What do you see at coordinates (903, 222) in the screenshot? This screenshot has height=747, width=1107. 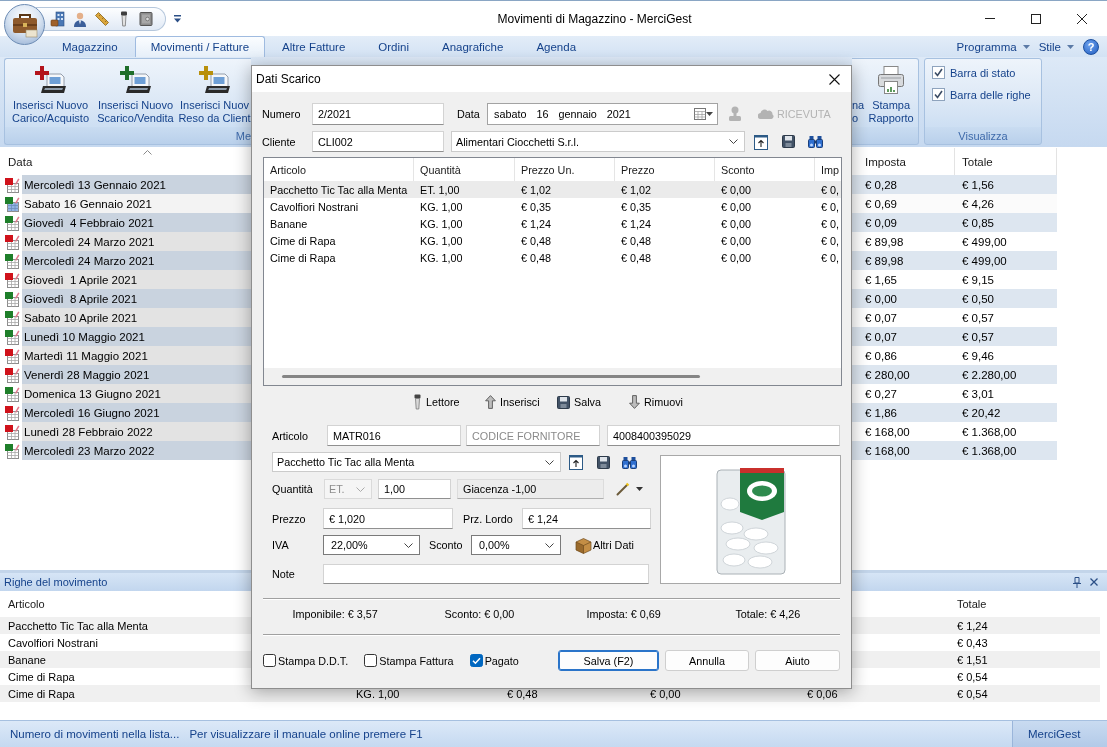 I see `table-cell: € 0,09` at bounding box center [903, 222].